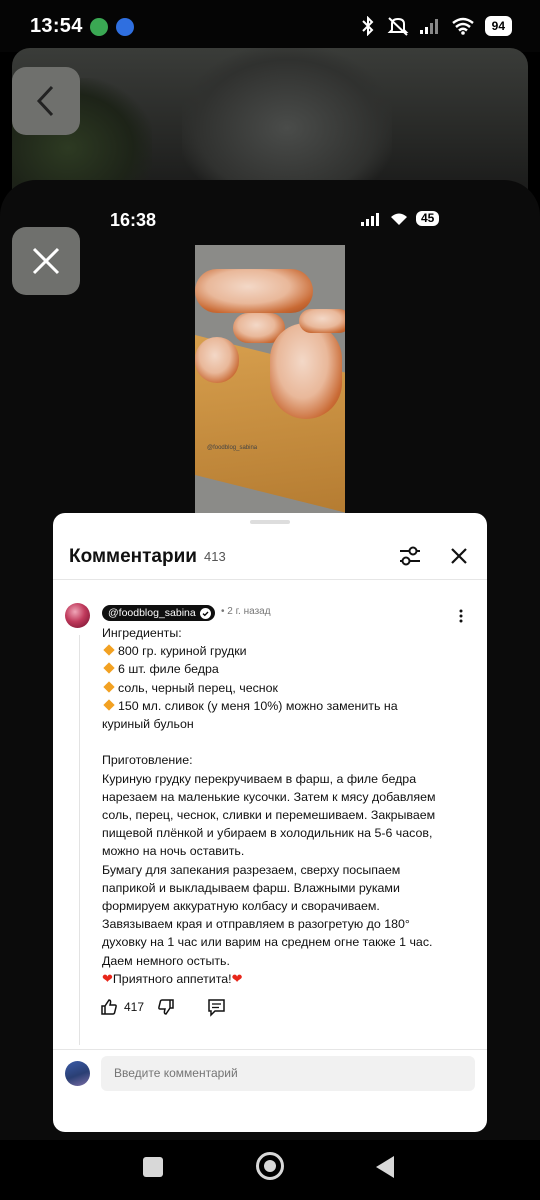  What do you see at coordinates (461, 616) in the screenshot?
I see `more-options-icon` at bounding box center [461, 616].